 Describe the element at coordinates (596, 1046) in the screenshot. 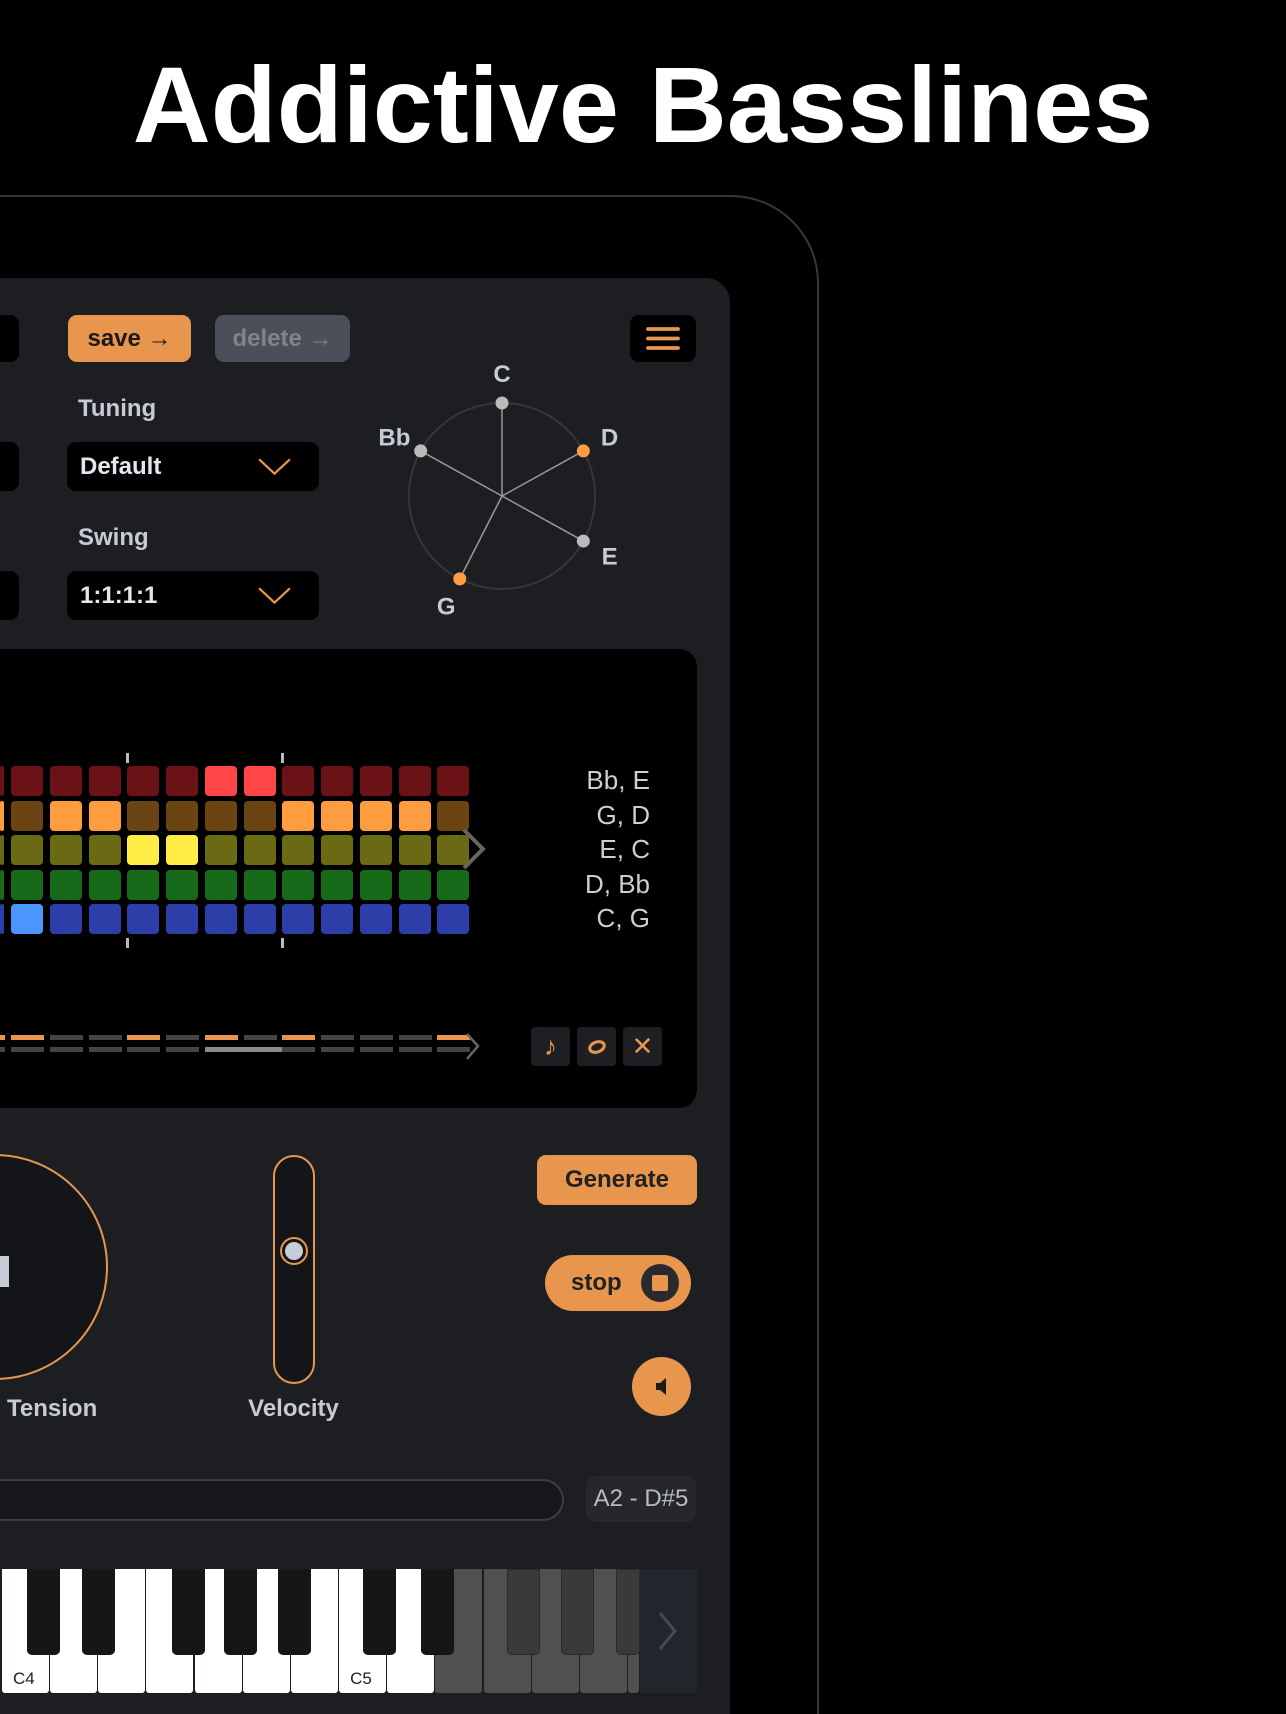

I see `rest-tool-button` at that location.